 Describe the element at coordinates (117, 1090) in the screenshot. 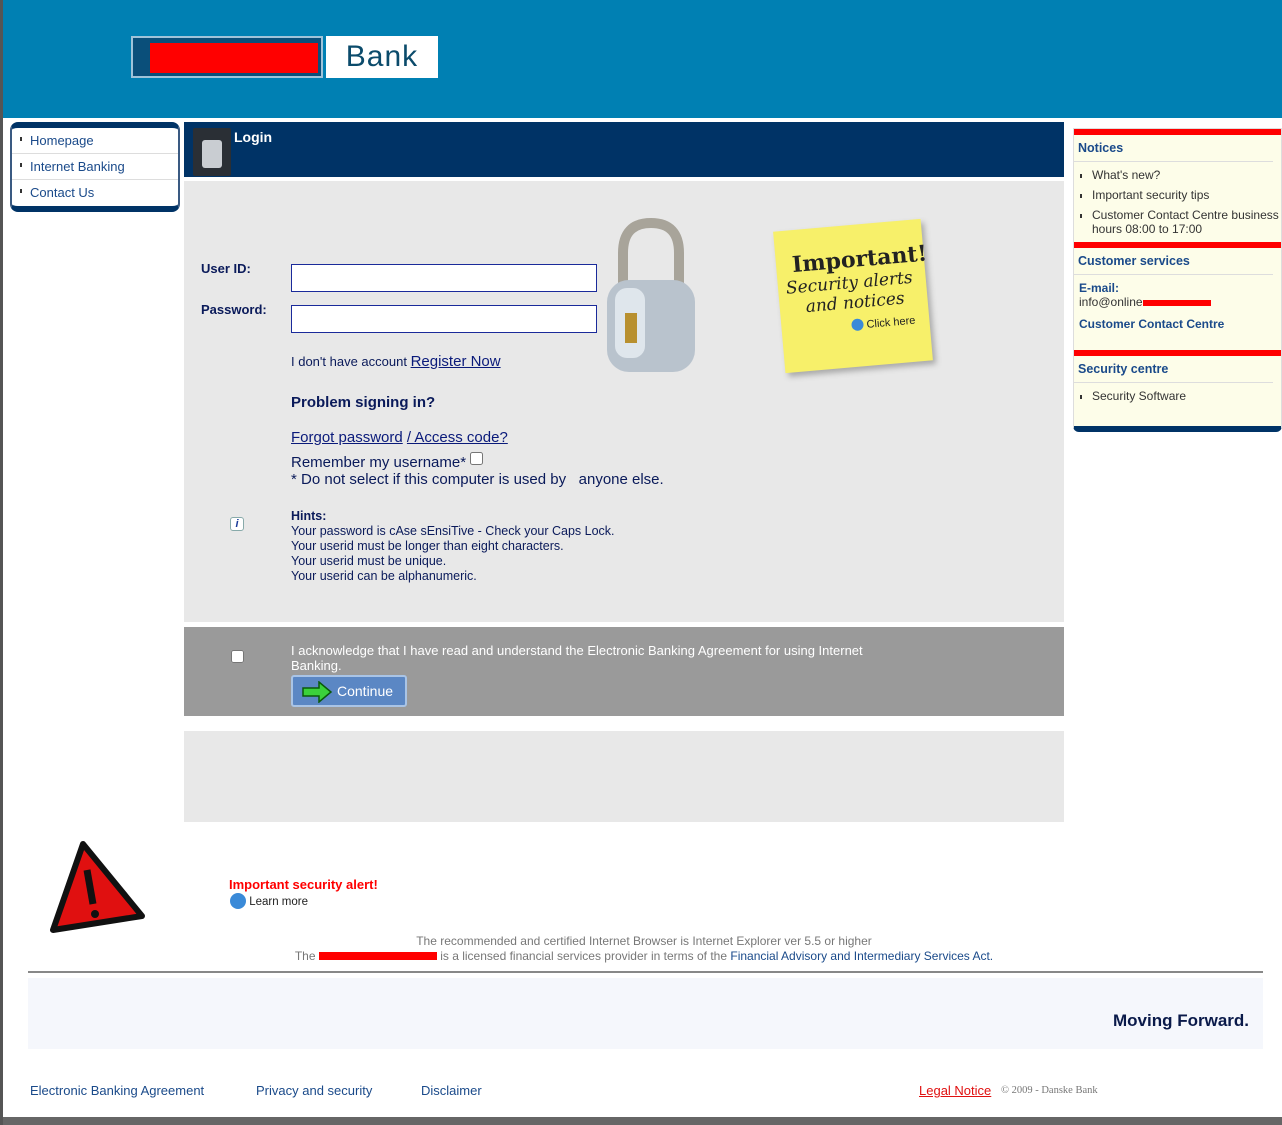

I see `footer-link-agreement: Electronic Banking Agreement` at that location.